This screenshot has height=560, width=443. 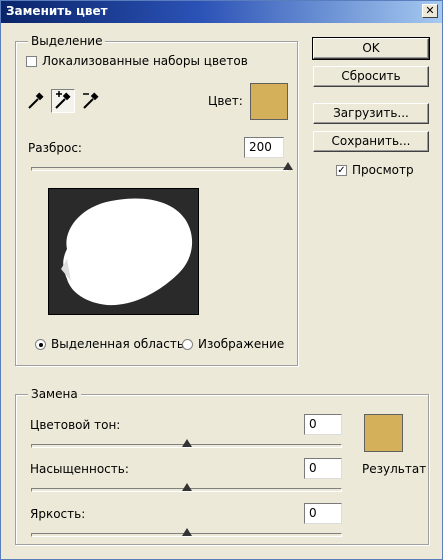 I want to click on hue-slider-thumb, so click(x=186, y=443).